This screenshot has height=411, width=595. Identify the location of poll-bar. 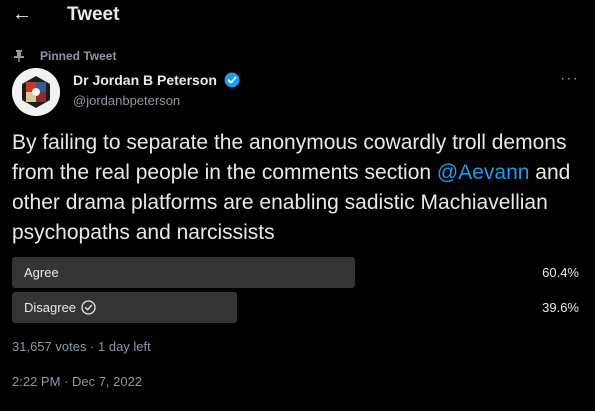
(183, 272).